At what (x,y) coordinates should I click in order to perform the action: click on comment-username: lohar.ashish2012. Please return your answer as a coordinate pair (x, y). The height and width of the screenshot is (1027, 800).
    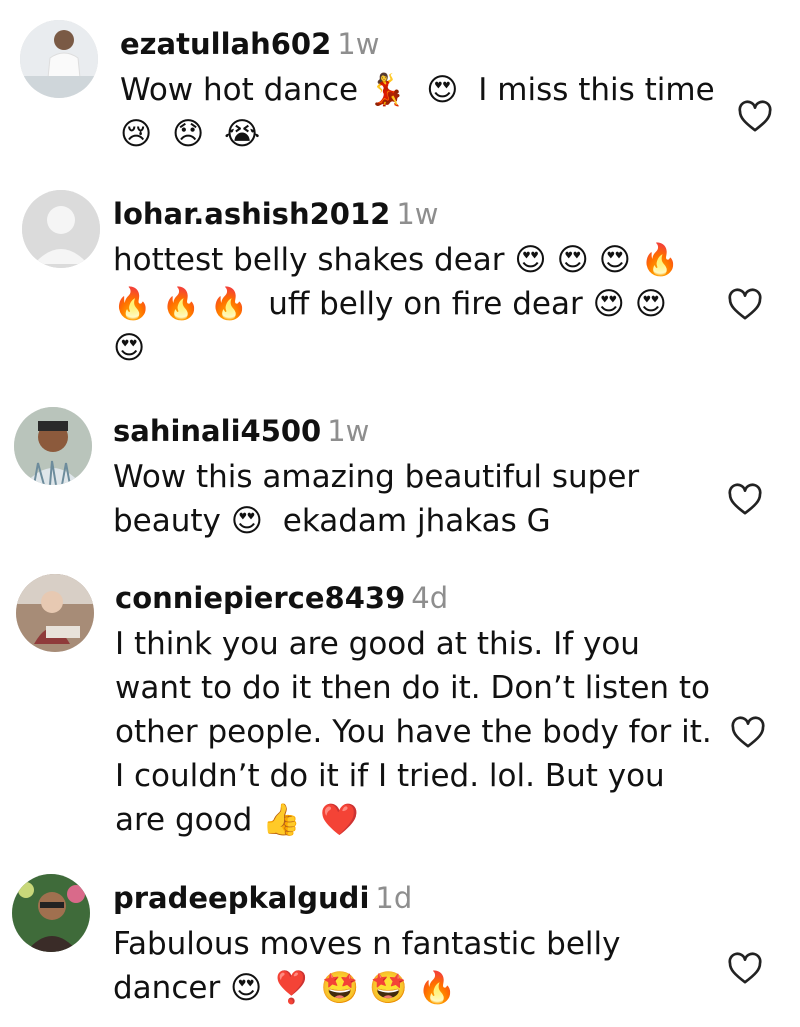
    Looking at the image, I should click on (251, 214).